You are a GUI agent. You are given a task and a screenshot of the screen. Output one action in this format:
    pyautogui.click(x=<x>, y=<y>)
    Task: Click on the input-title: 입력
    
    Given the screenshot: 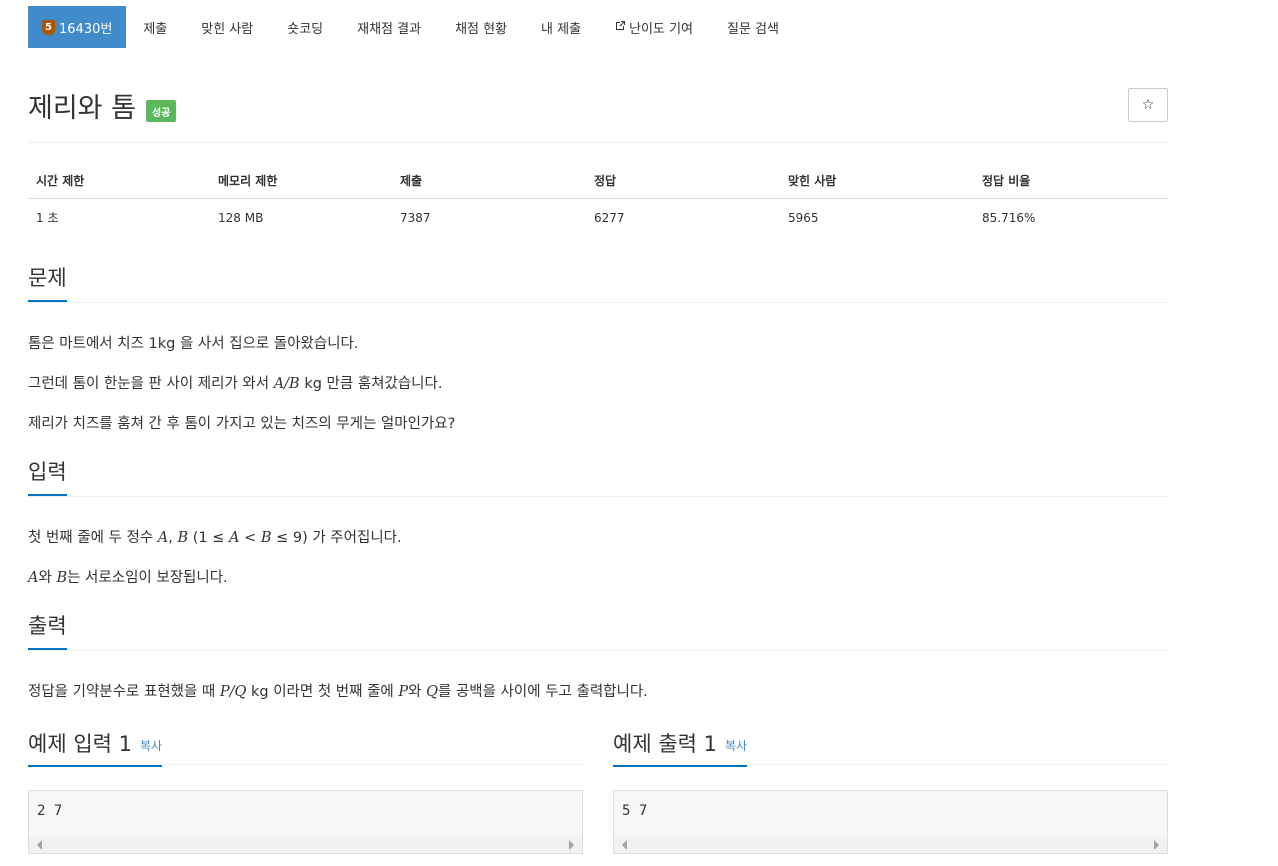 What is the action you would take?
    pyautogui.click(x=47, y=476)
    